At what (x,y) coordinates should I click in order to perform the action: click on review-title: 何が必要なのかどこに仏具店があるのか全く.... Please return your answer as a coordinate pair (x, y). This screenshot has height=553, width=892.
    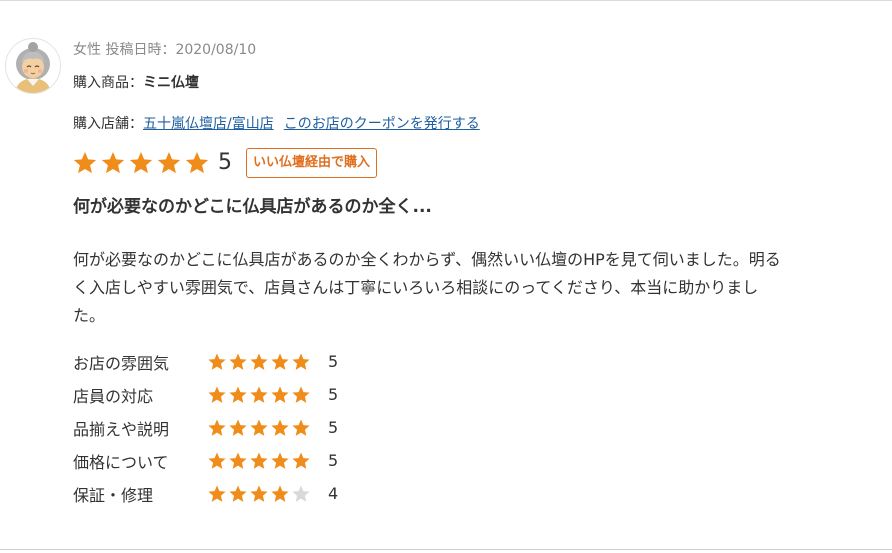
    Looking at the image, I should click on (252, 207).